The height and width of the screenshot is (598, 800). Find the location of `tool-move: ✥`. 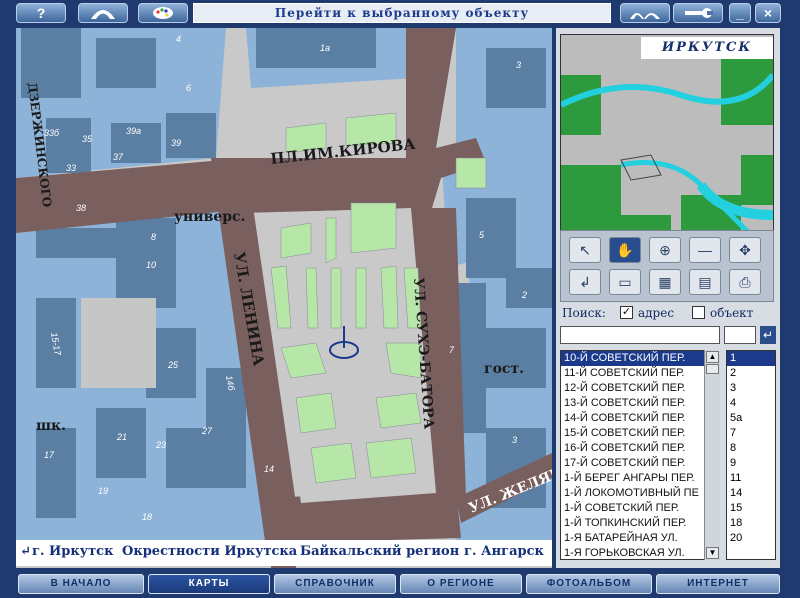

tool-move: ✥ is located at coordinates (745, 250).